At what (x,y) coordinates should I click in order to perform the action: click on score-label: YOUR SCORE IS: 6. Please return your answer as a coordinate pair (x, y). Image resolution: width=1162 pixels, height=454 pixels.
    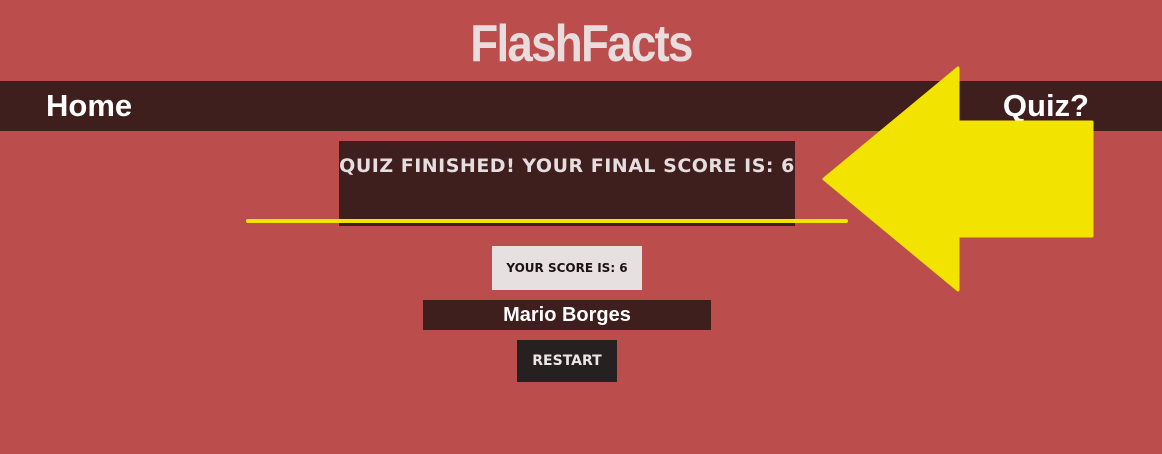
    Looking at the image, I should click on (567, 268).